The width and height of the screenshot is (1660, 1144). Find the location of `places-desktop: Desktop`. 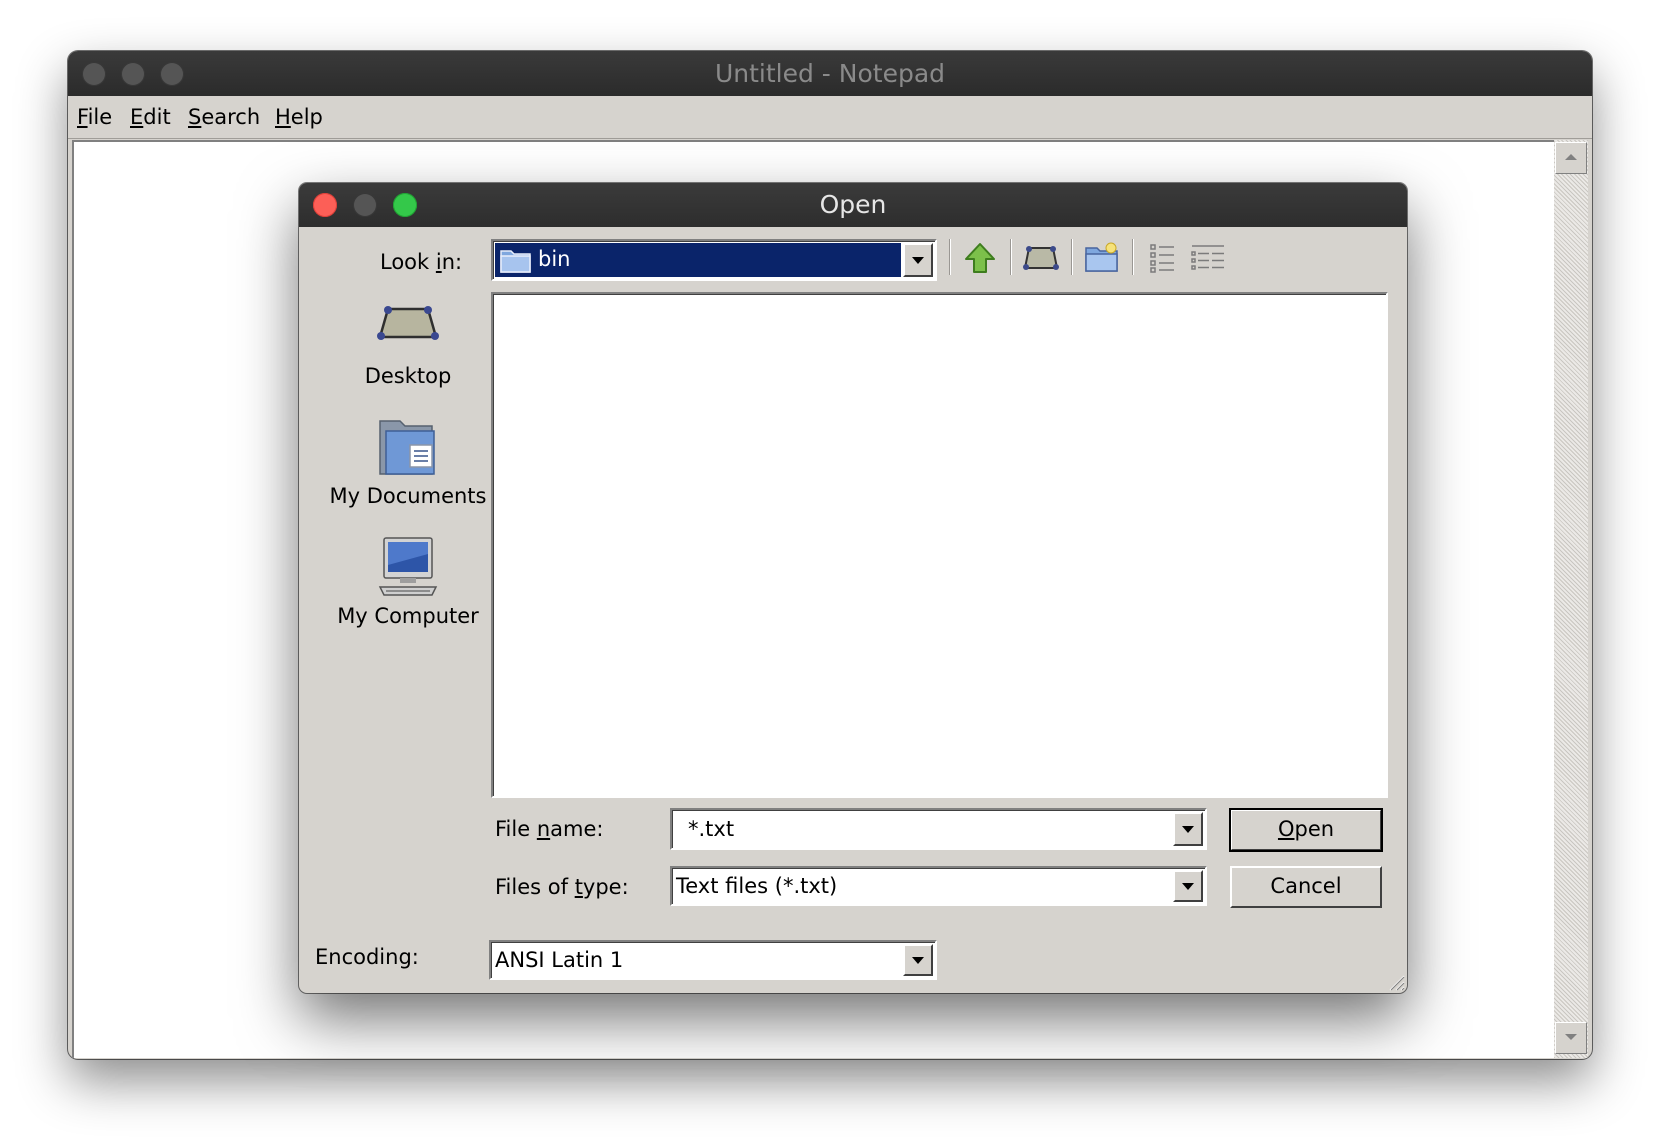

places-desktop: Desktop is located at coordinates (408, 342).